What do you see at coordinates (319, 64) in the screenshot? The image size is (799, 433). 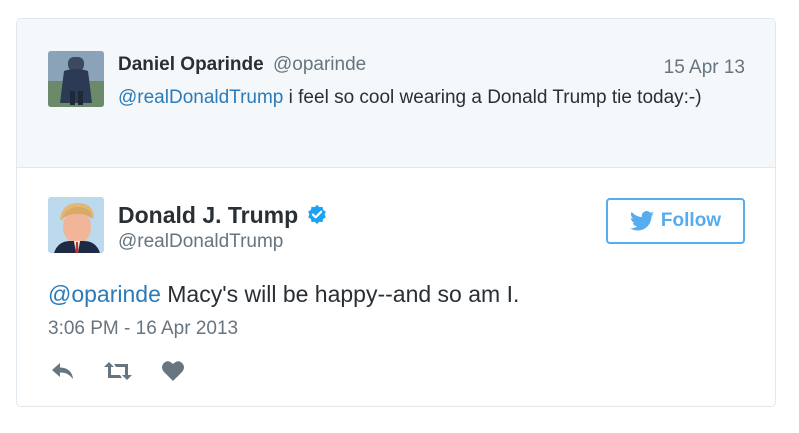 I see `parent-author-handle: @oparinde` at bounding box center [319, 64].